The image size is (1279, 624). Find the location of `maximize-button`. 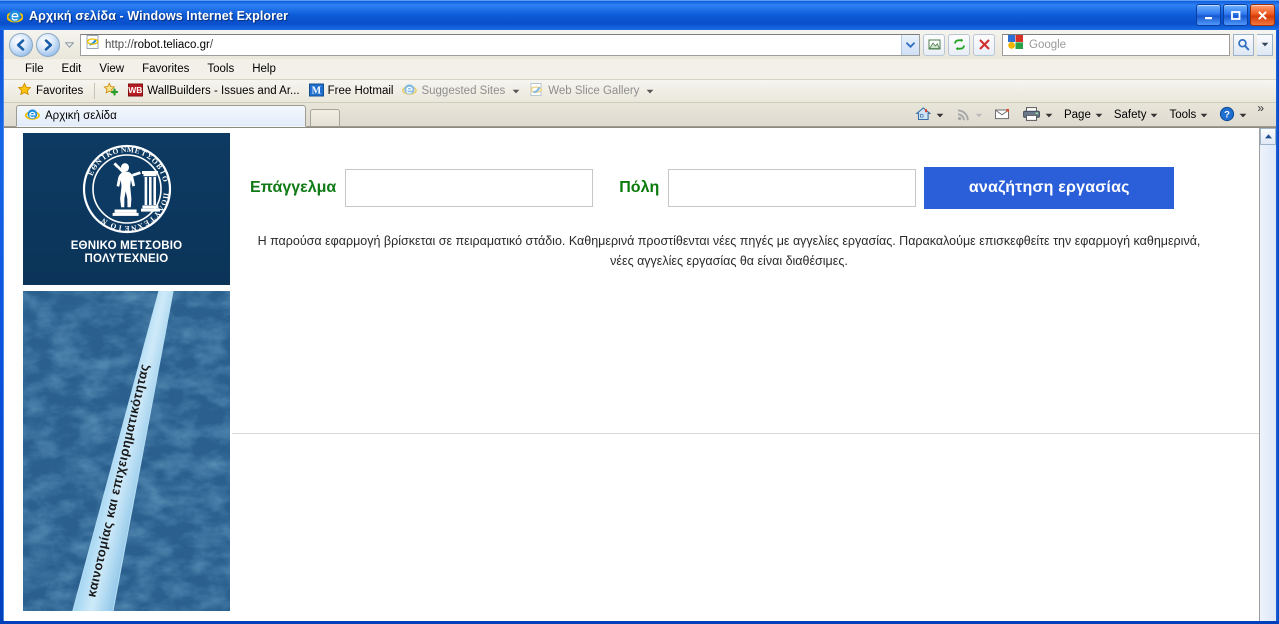

maximize-button is located at coordinates (1235, 15).